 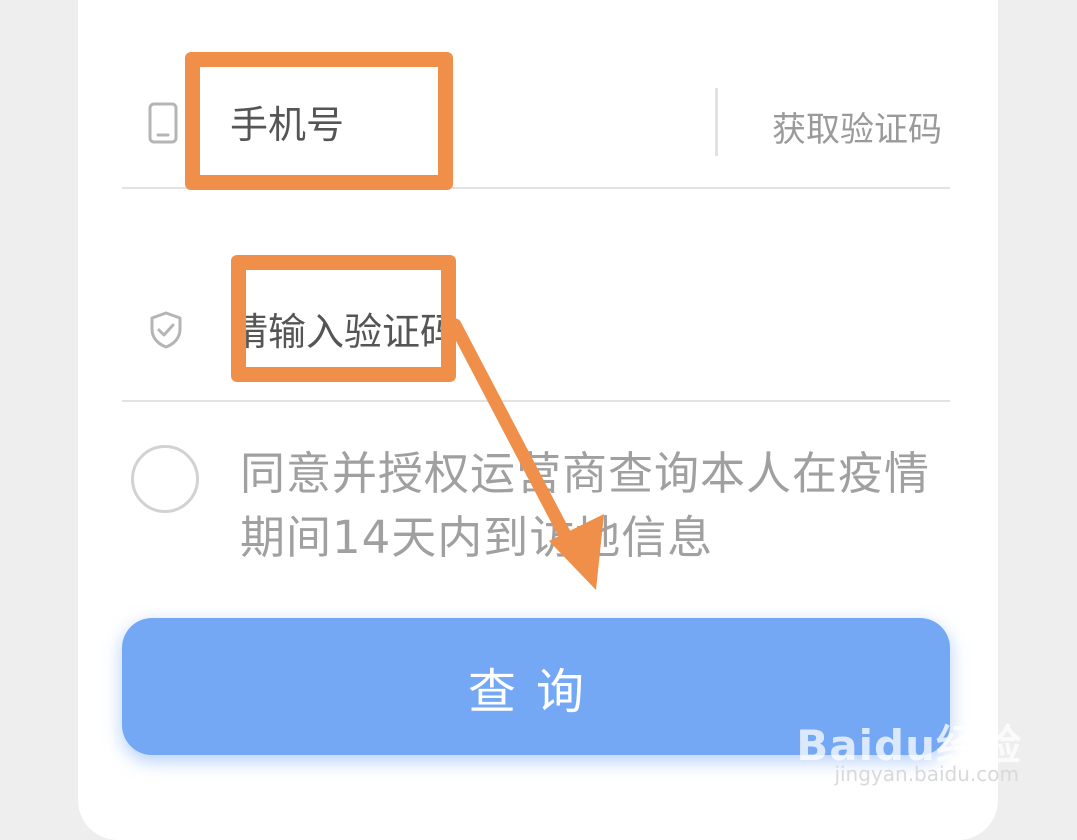 What do you see at coordinates (857, 126) in the screenshot?
I see `get-code-button: 获取验证码` at bounding box center [857, 126].